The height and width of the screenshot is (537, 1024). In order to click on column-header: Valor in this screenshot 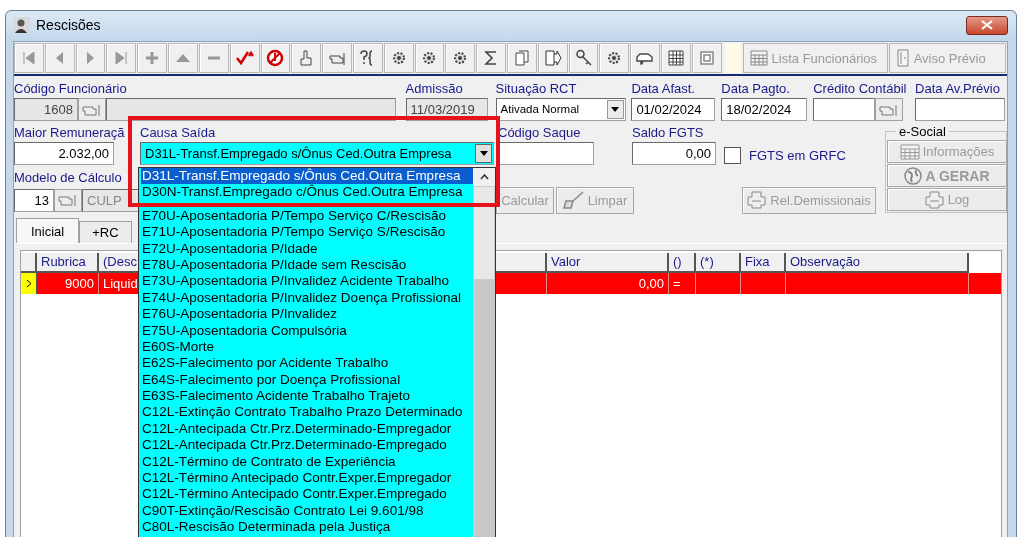, I will do `click(608, 263)`.